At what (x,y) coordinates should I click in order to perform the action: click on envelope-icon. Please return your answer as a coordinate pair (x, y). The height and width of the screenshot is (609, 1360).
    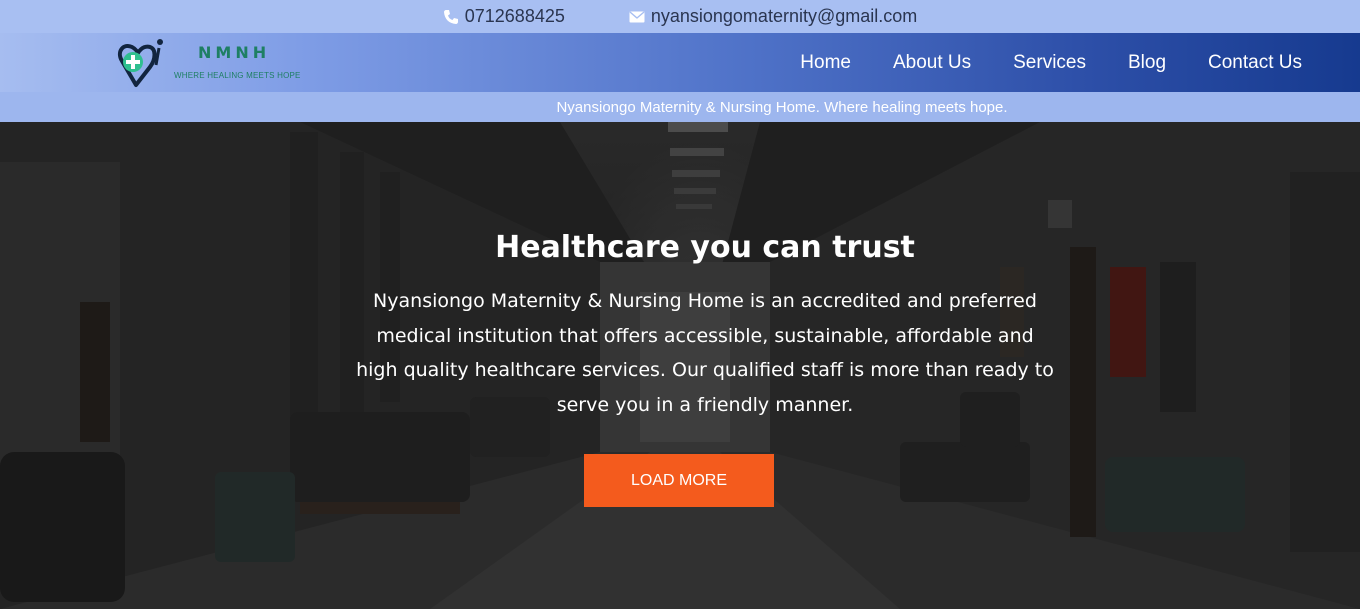
    Looking at the image, I should click on (637, 16).